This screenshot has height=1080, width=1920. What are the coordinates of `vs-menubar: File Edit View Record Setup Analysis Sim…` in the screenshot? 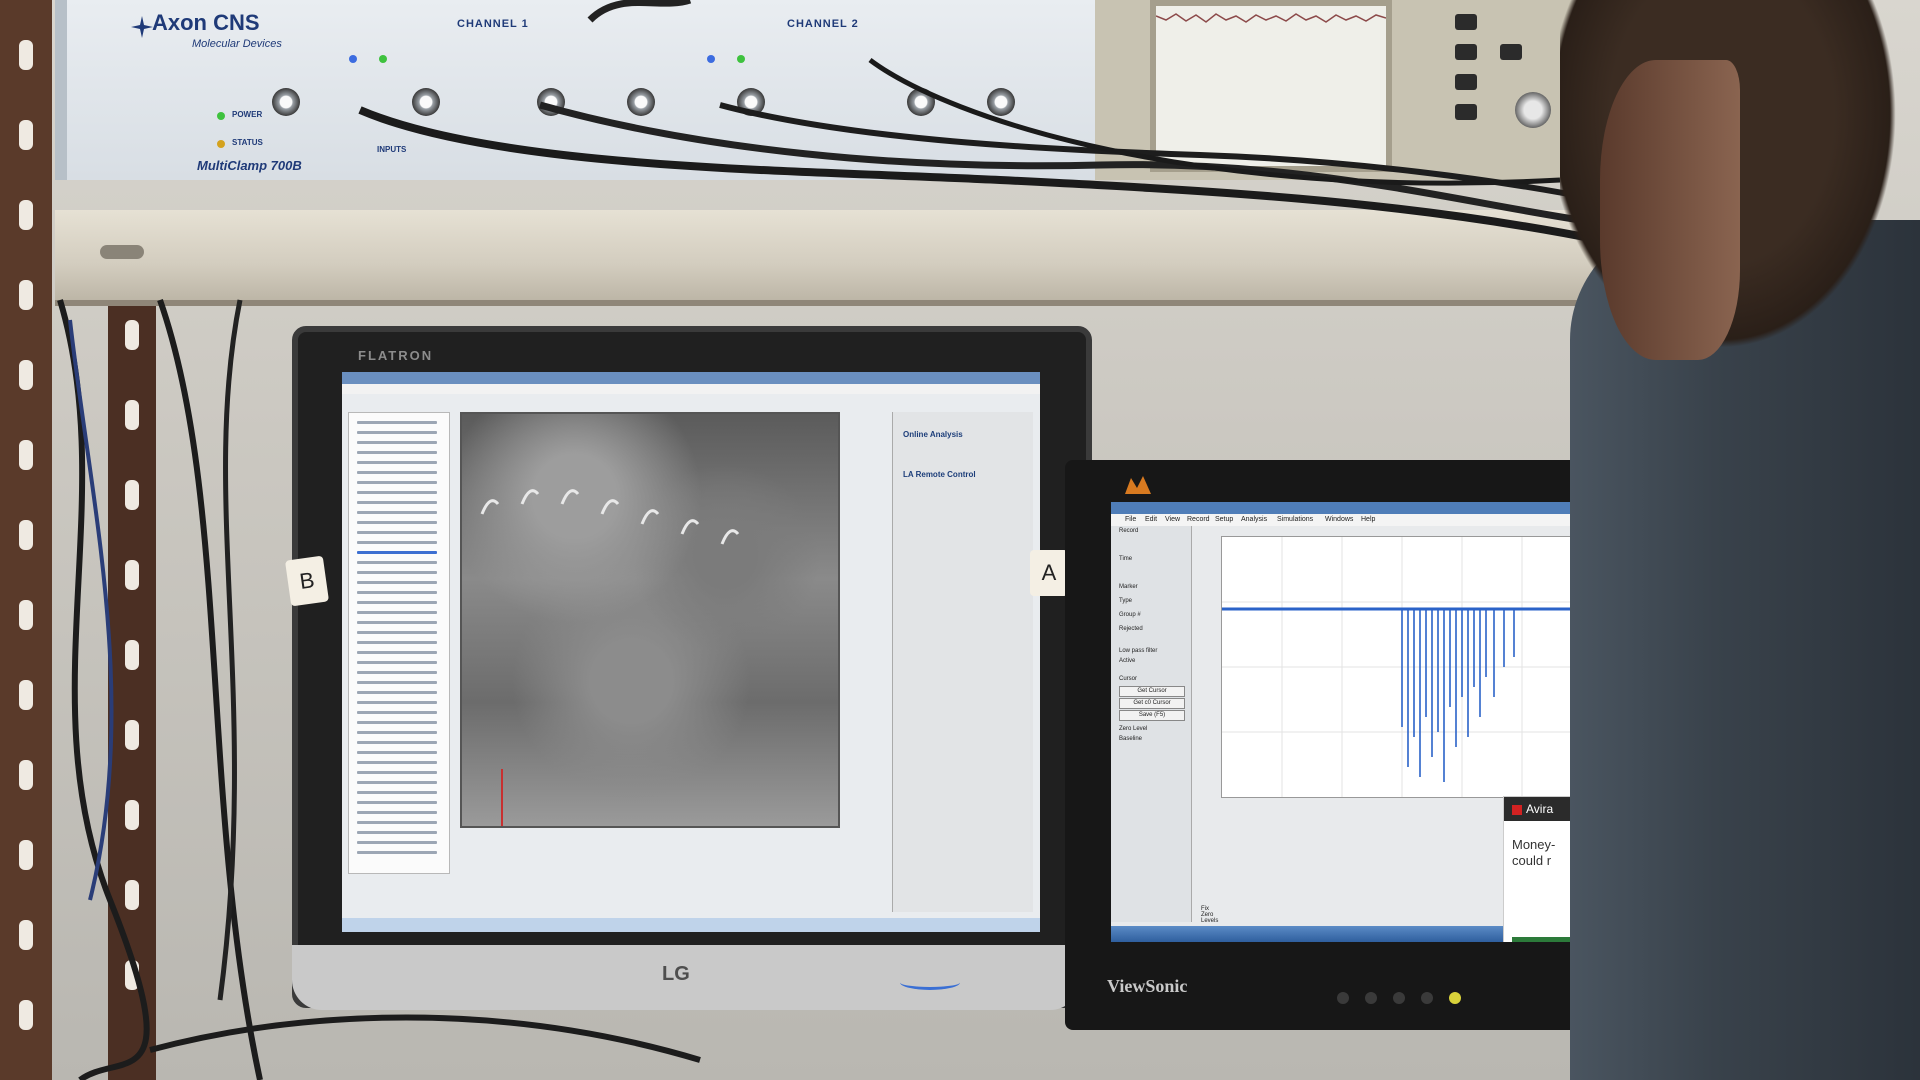 It's located at (1351, 520).